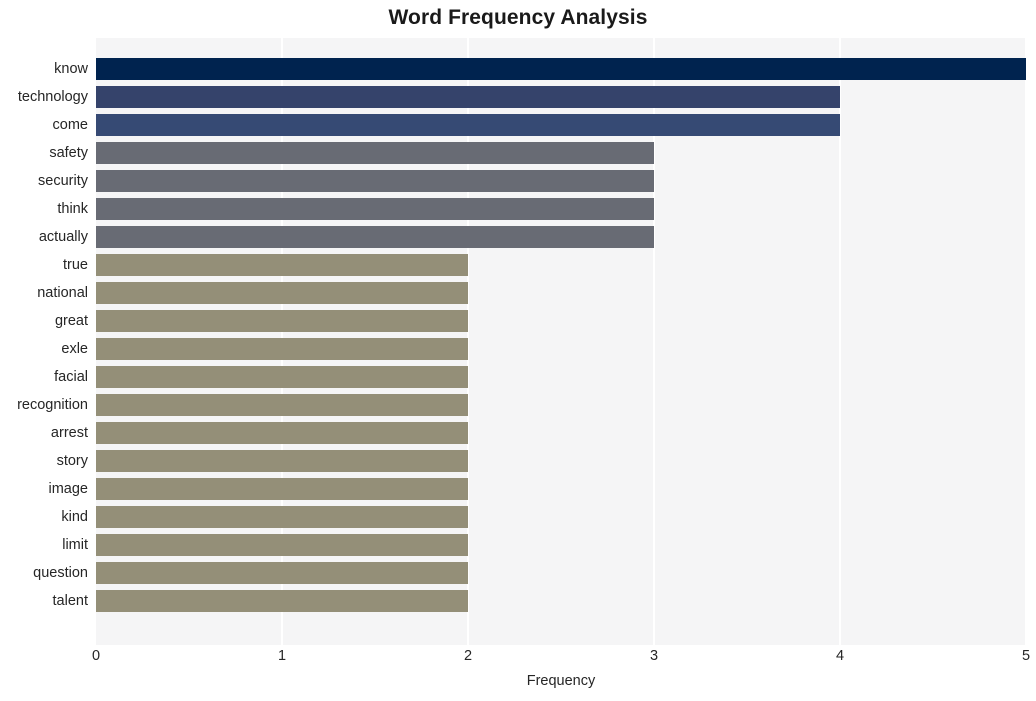 This screenshot has width=1036, height=701. Describe the element at coordinates (70, 601) in the screenshot. I see `y-axis-tick-label: talent` at that location.